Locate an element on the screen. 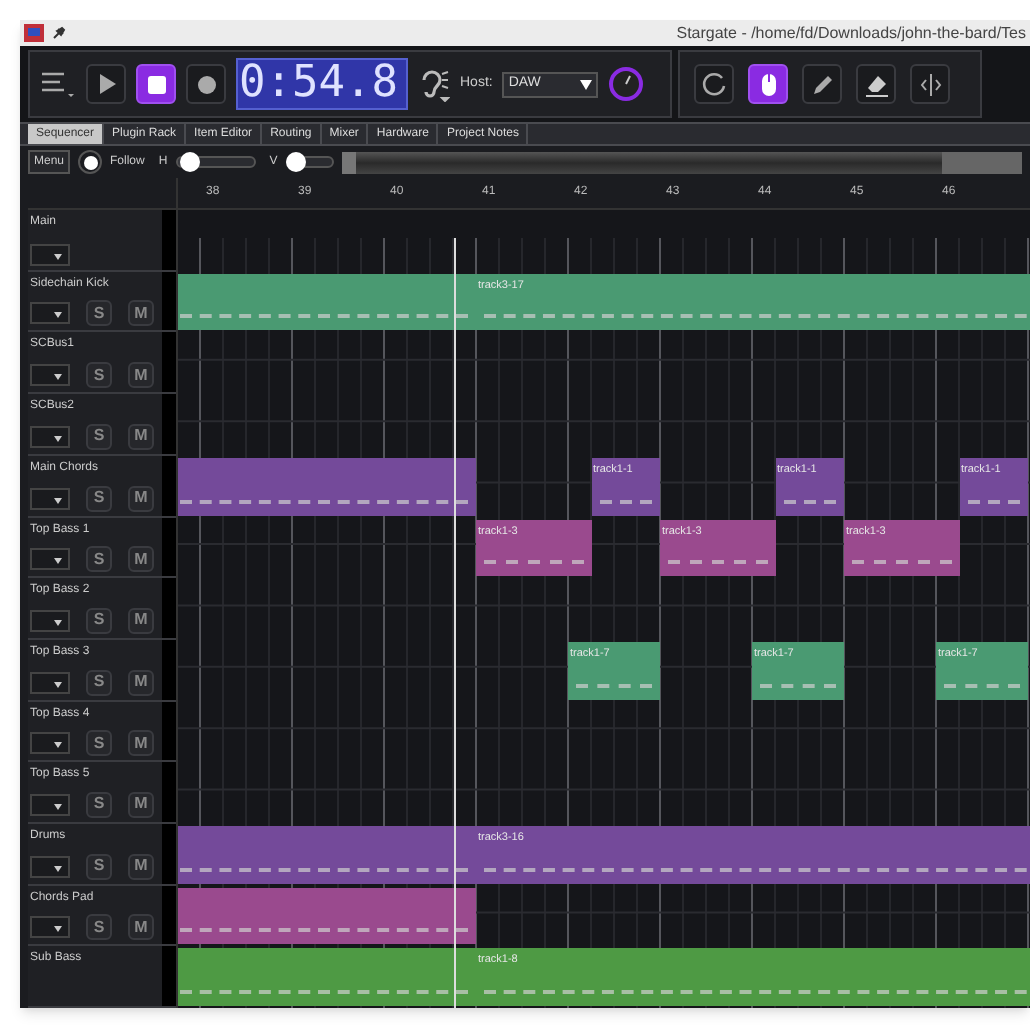 The width and height of the screenshot is (1030, 1030). pin-icon is located at coordinates (59, 33).